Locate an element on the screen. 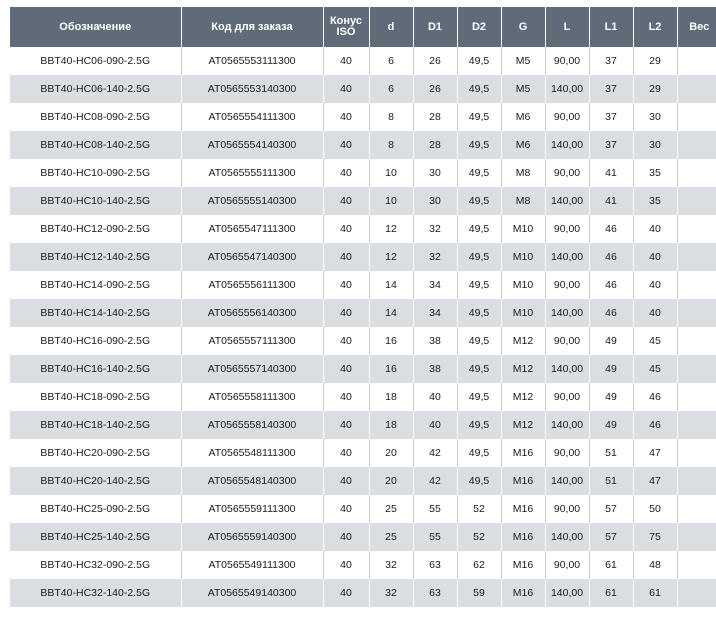  cell-G: M6 is located at coordinates (523, 117).